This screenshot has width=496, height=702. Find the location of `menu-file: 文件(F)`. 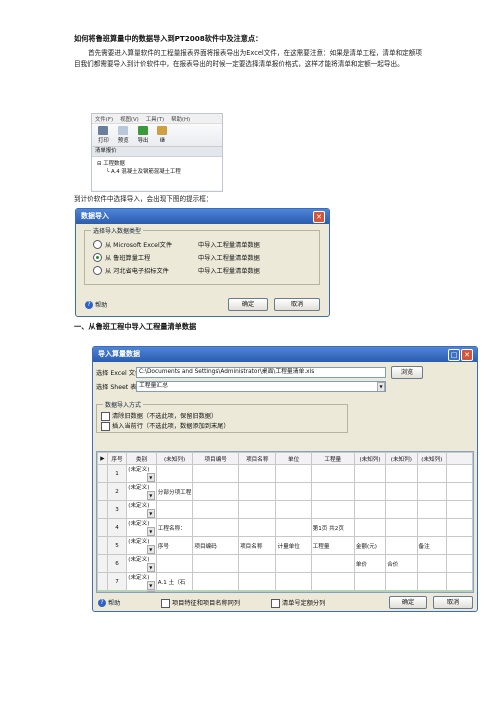

menu-file: 文件(F) is located at coordinates (104, 119).